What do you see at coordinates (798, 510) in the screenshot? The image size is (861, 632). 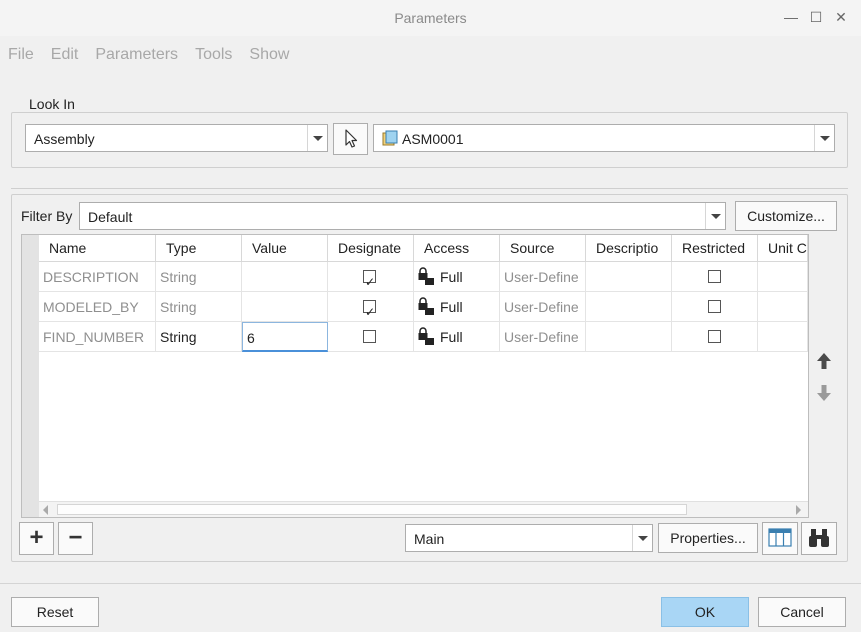 I see `scroll-right-arrow` at bounding box center [798, 510].